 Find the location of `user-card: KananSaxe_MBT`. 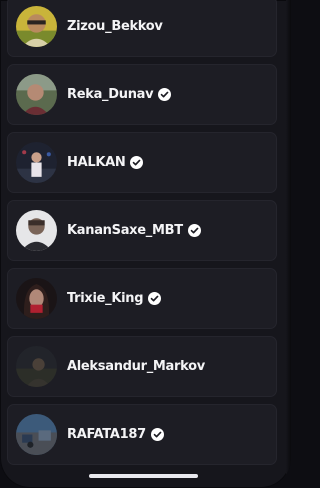

user-card: KananSaxe_MBT is located at coordinates (142, 230).